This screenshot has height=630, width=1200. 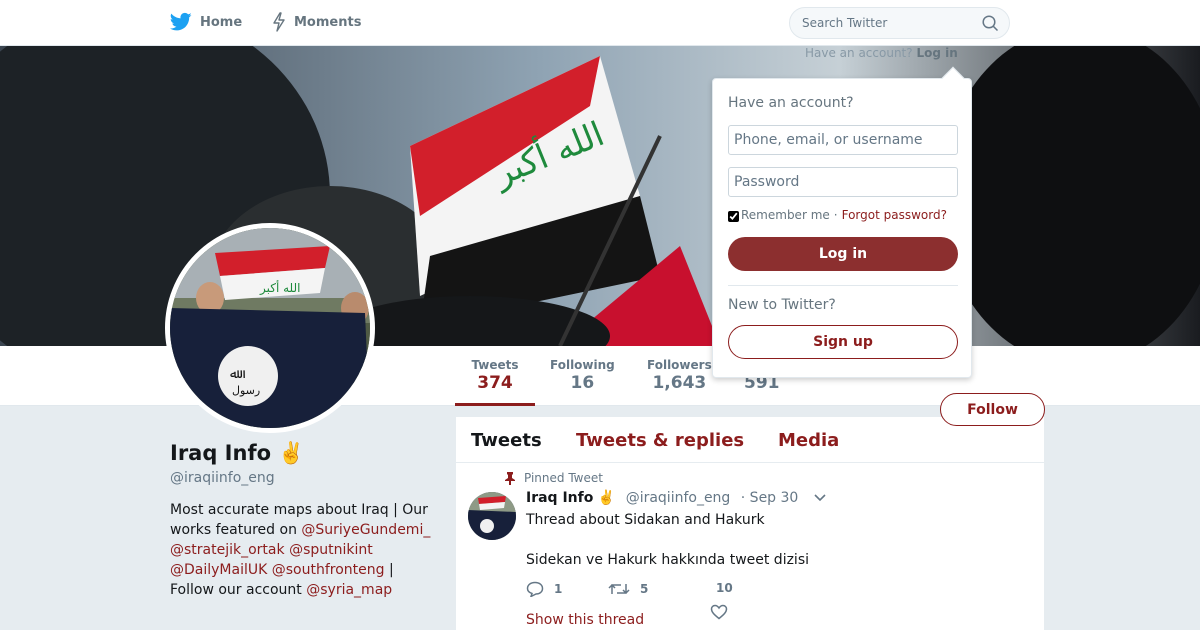 I want to click on bio-mention-southfronteng: @southfronteng, so click(x=328, y=570).